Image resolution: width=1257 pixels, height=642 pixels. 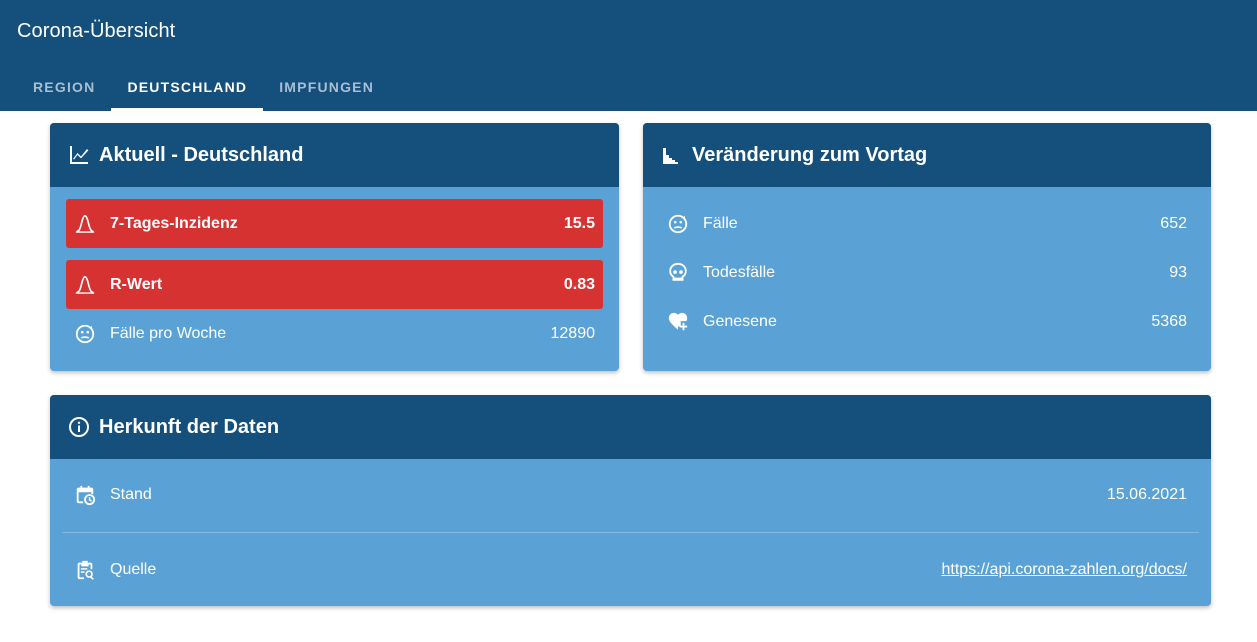 I want to click on row-faelle-pro-woche-value: 12890, so click(x=573, y=333).